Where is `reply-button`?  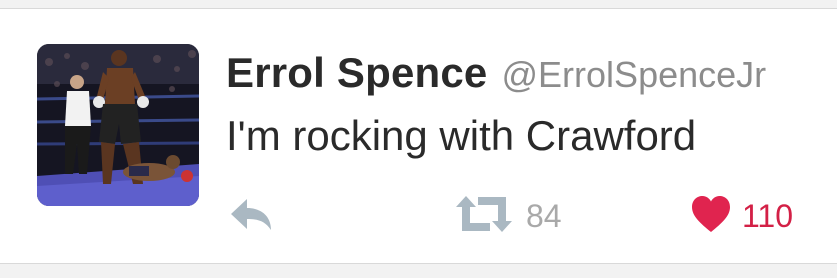
reply-button is located at coordinates (251, 216).